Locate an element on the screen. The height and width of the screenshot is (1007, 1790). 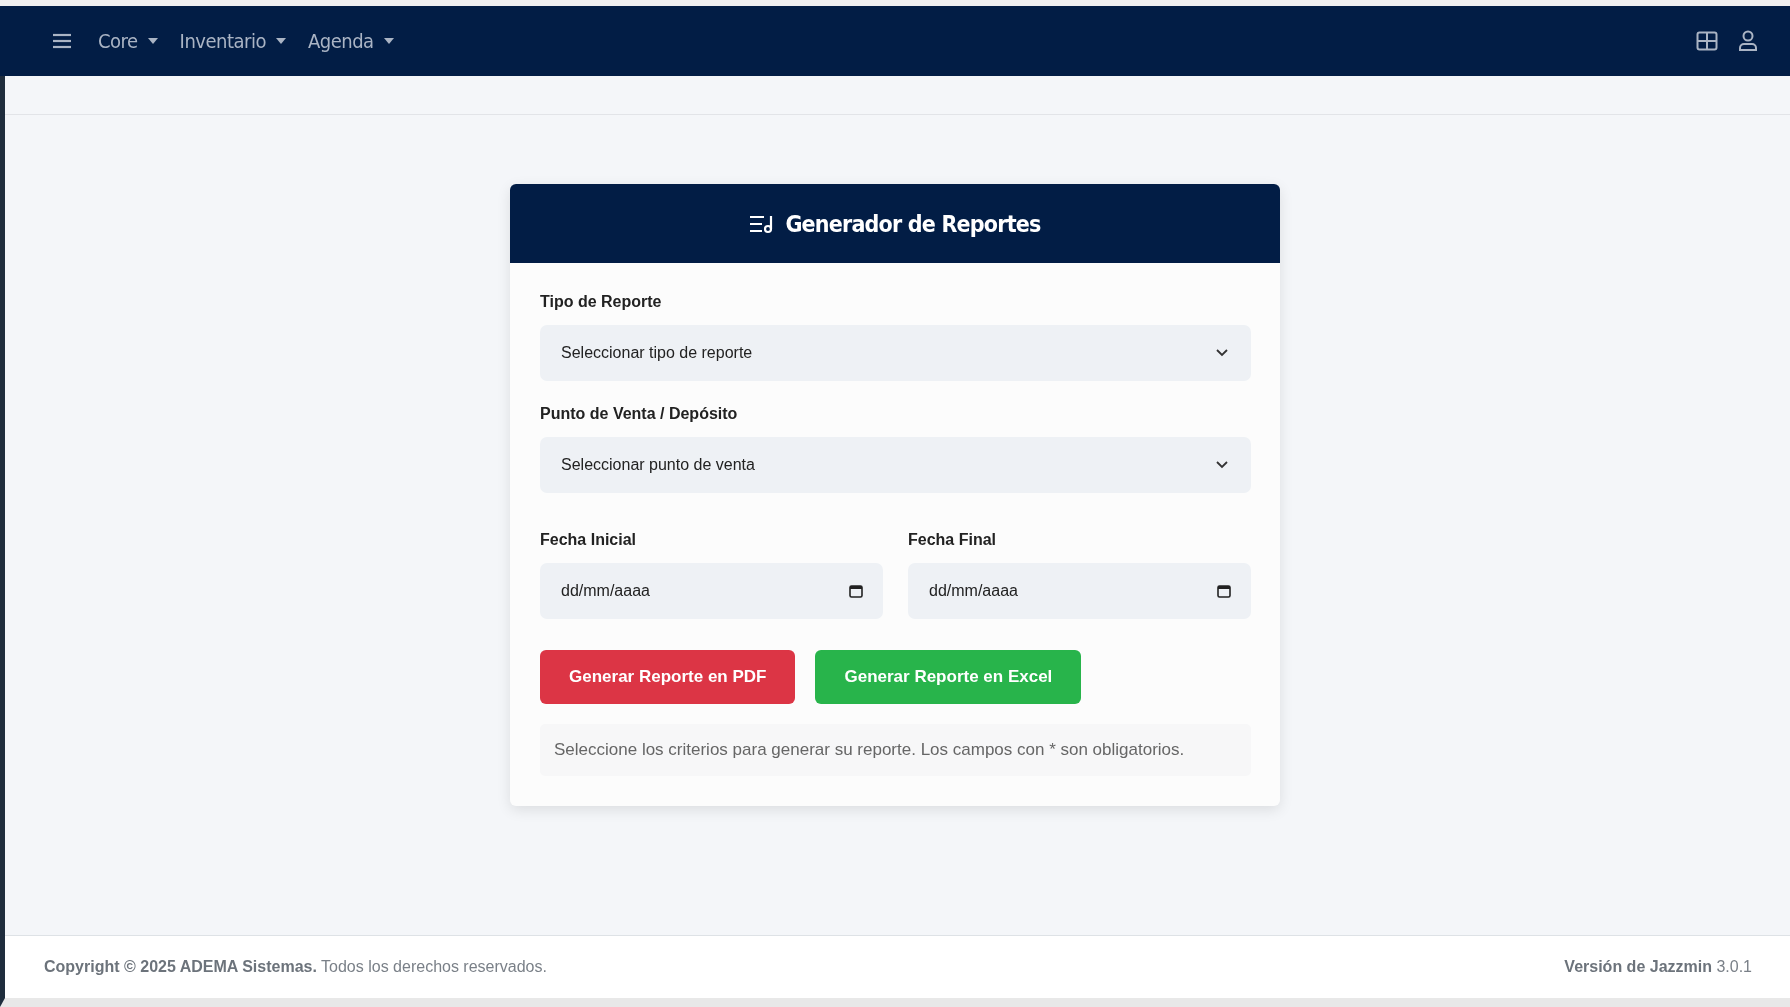
field-label: Fecha Final is located at coordinates (953, 540).